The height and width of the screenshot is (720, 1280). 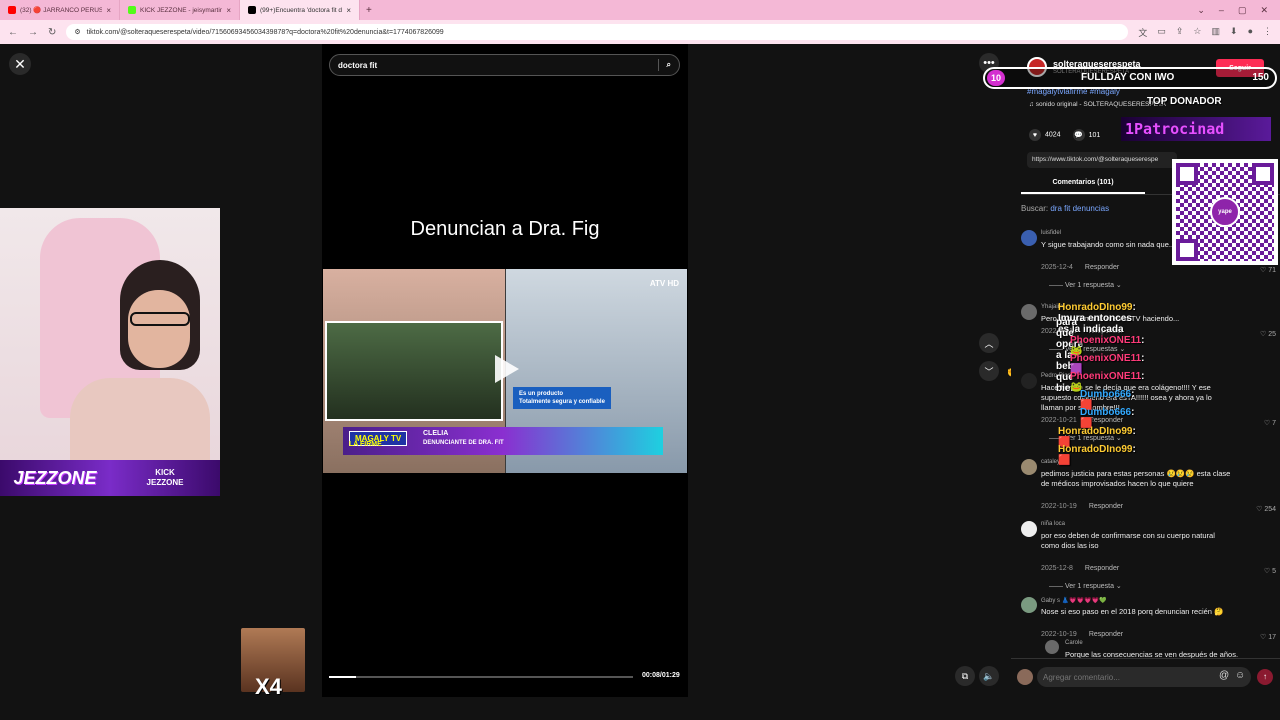 What do you see at coordinates (300, 10) in the screenshot?
I see `browser-tab-tiktok: (99+)Encuentra 'doctora fit de ×` at bounding box center [300, 10].